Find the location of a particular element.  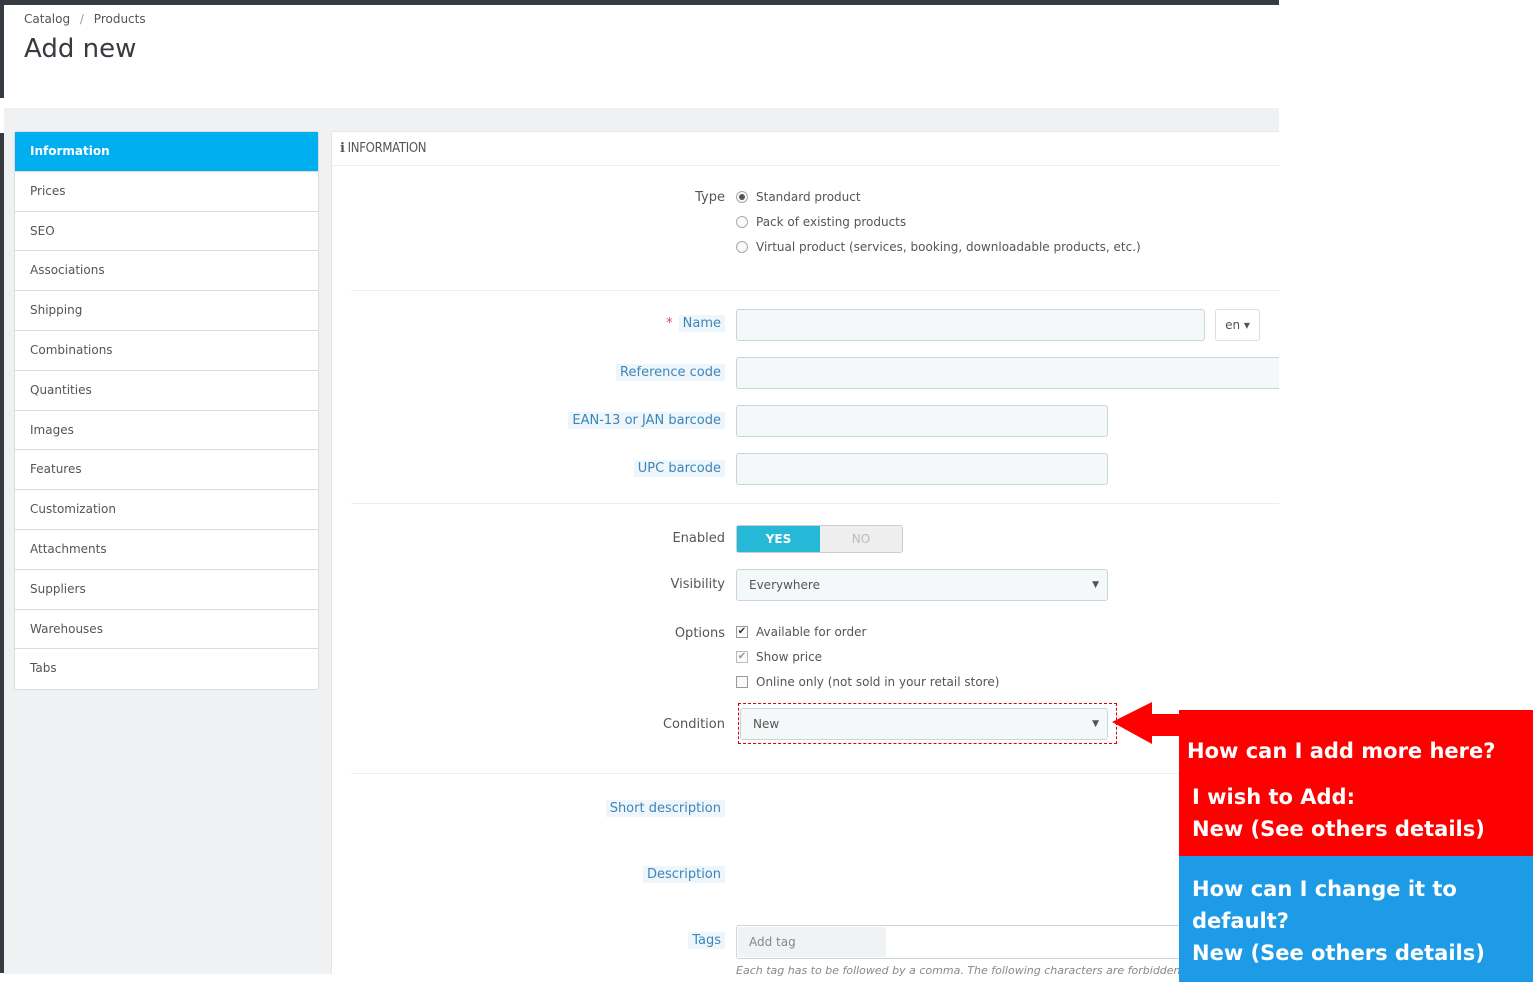

visibility-select: Everywhere ▼ is located at coordinates (922, 585).